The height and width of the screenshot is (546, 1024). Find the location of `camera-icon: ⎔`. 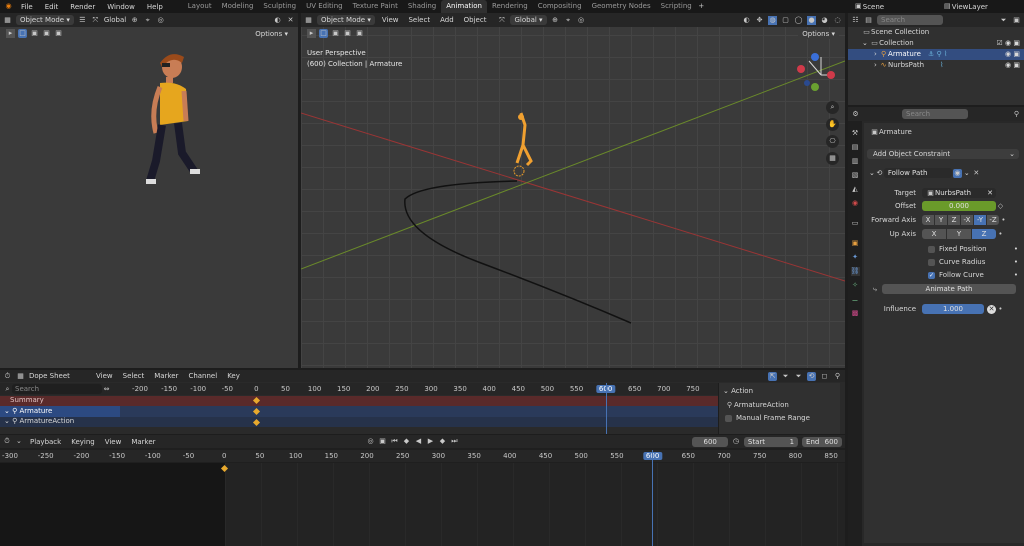

camera-icon: ⎔ is located at coordinates (832, 141).